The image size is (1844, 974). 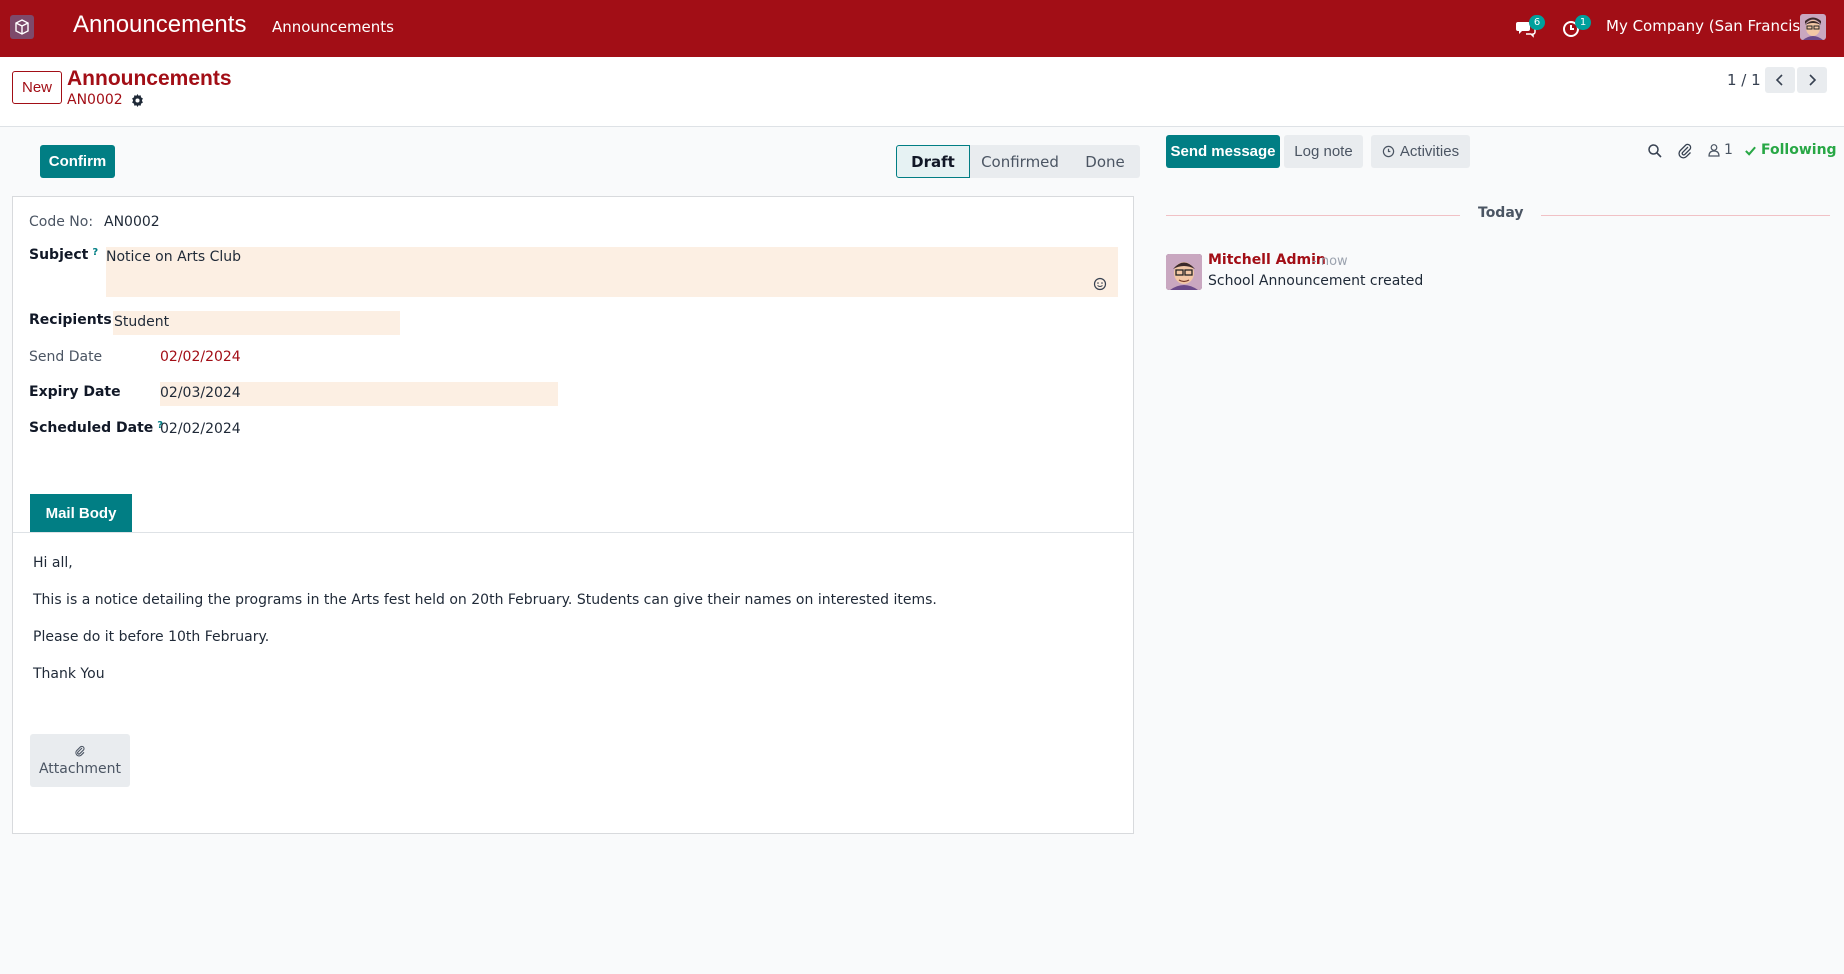 I want to click on activities-button-chatter: Activities, so click(x=1420, y=151).